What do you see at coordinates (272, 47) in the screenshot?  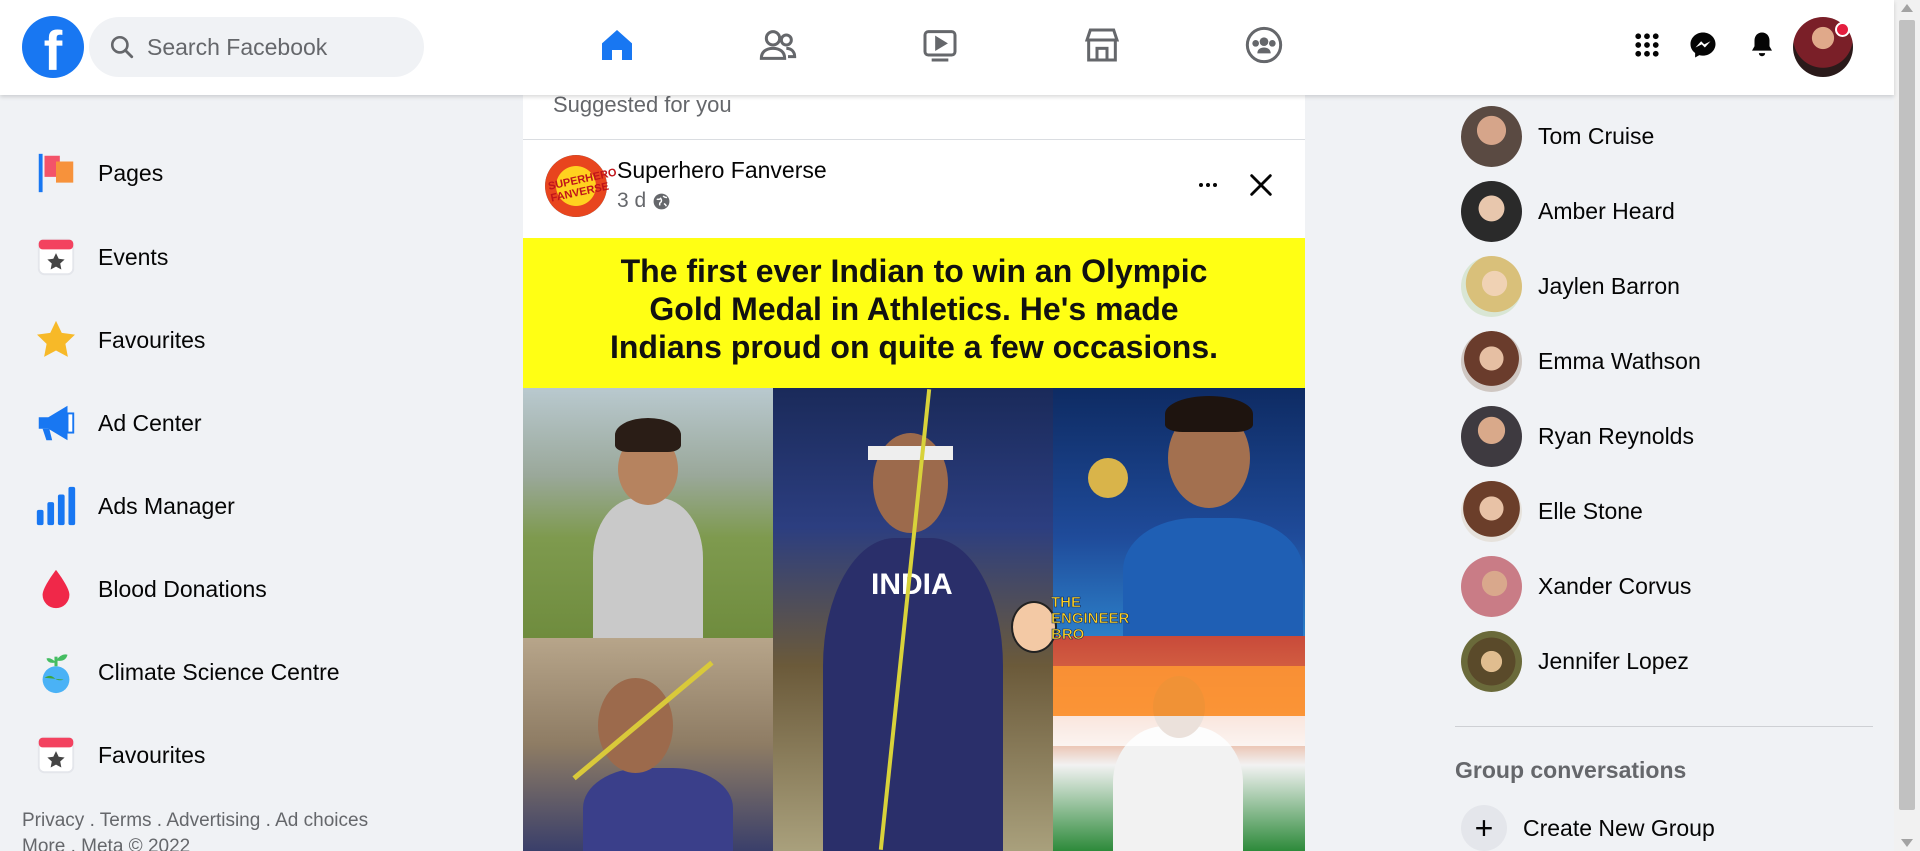 I see `search-input` at bounding box center [272, 47].